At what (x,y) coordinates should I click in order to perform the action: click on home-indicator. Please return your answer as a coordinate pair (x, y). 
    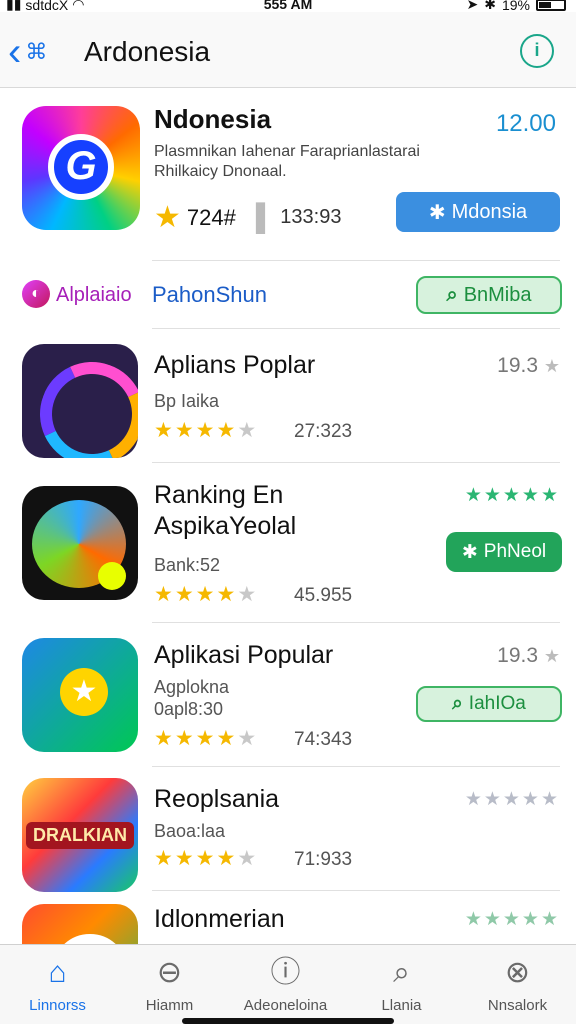
    Looking at the image, I should click on (288, 1021).